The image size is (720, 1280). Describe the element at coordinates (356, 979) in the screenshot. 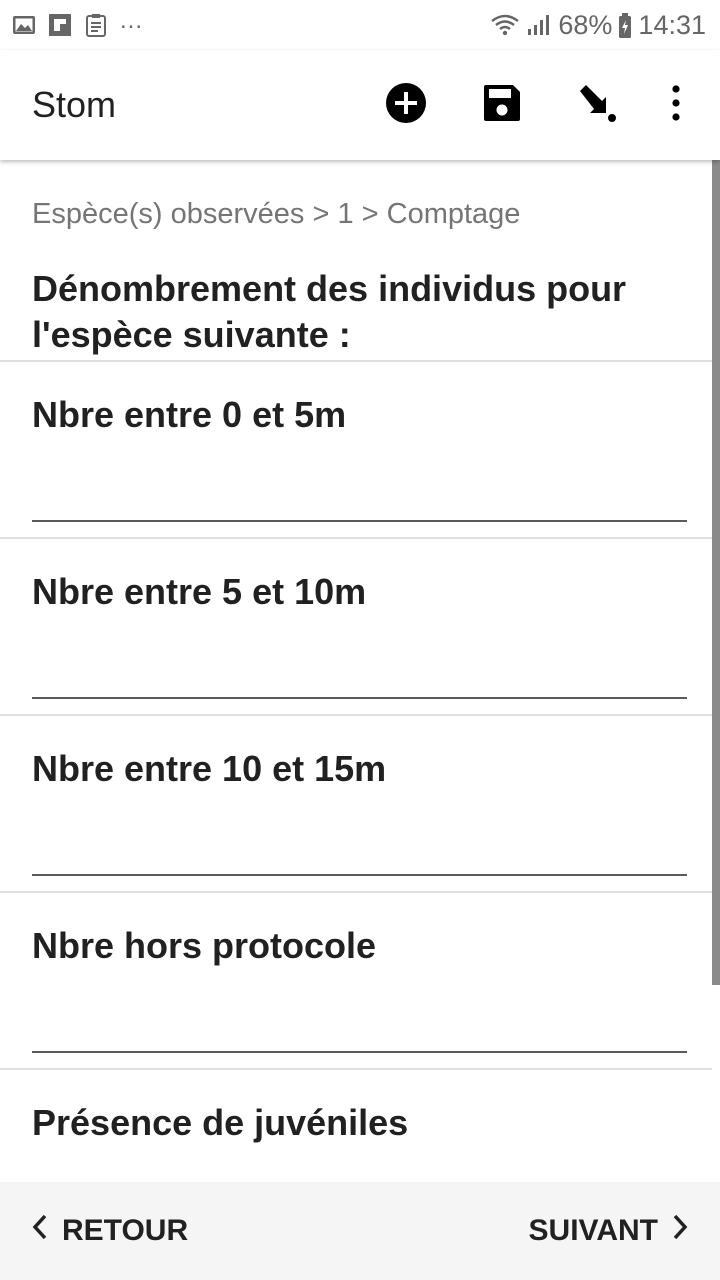

I see `field-count-off-protocol: Nbre hors protocole` at that location.